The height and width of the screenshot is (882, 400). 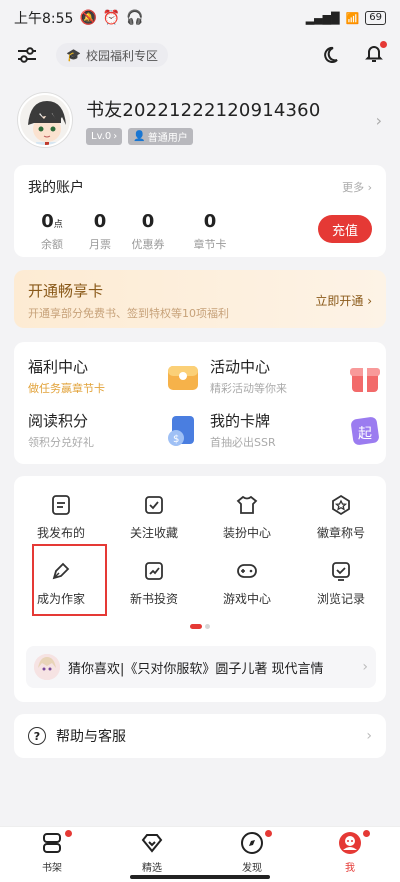 I want to click on highlight-box, so click(x=69, y=580).